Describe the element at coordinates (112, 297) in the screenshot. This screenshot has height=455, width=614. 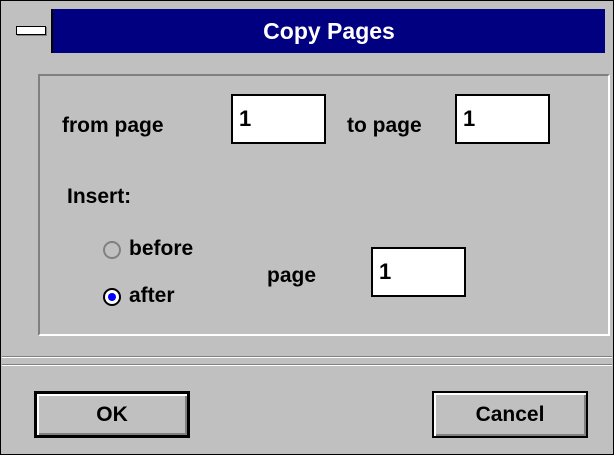
I see `radio-after-icon` at that location.